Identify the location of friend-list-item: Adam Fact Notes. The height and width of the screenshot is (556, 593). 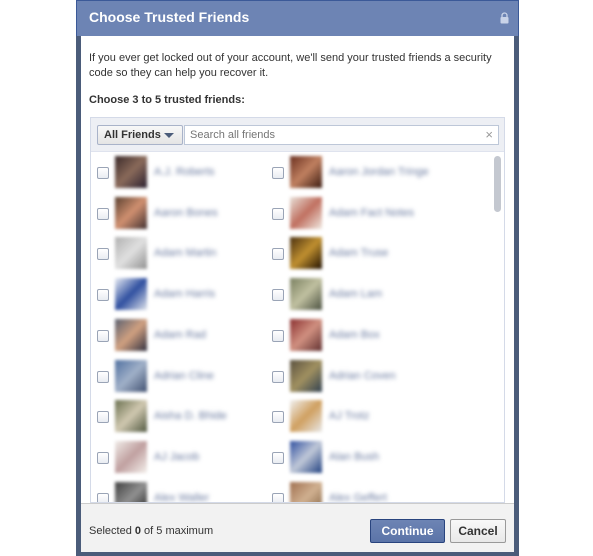
(362, 213).